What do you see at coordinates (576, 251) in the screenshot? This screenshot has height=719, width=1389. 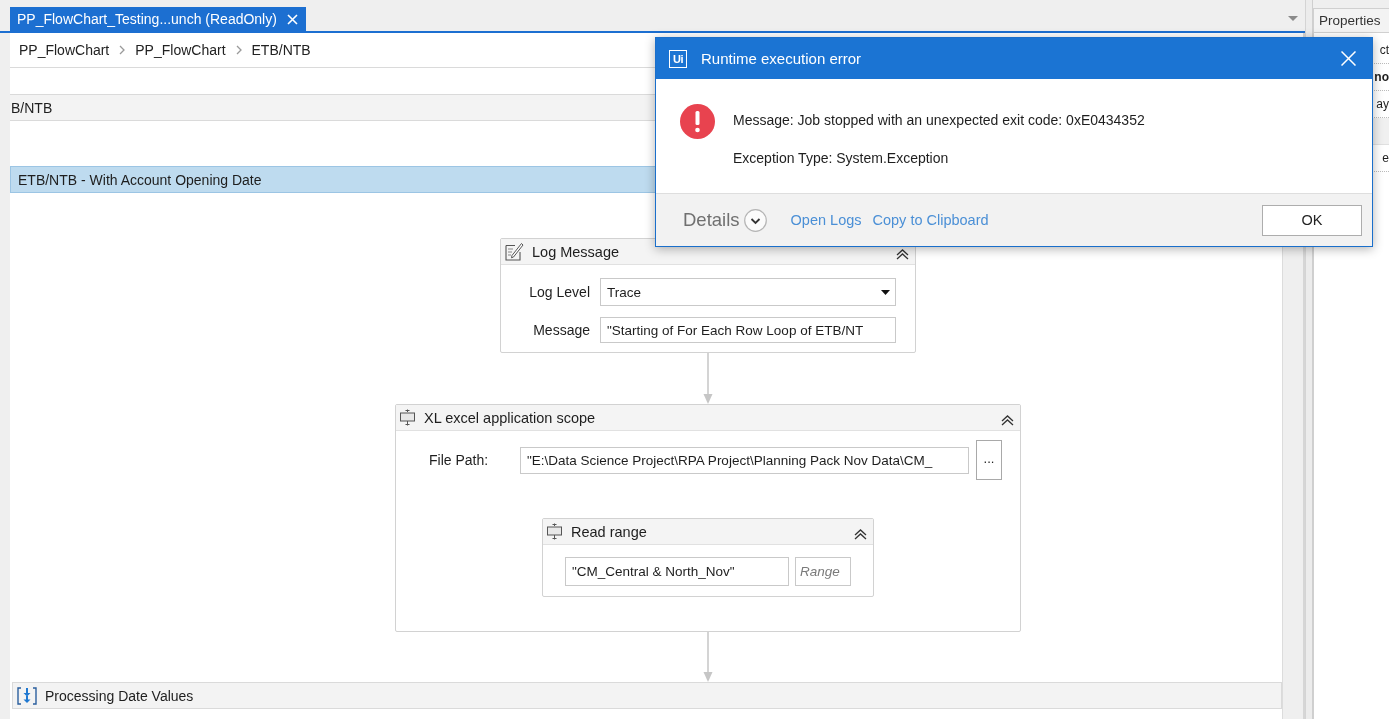 I see `activity-title: Log Message` at bounding box center [576, 251].